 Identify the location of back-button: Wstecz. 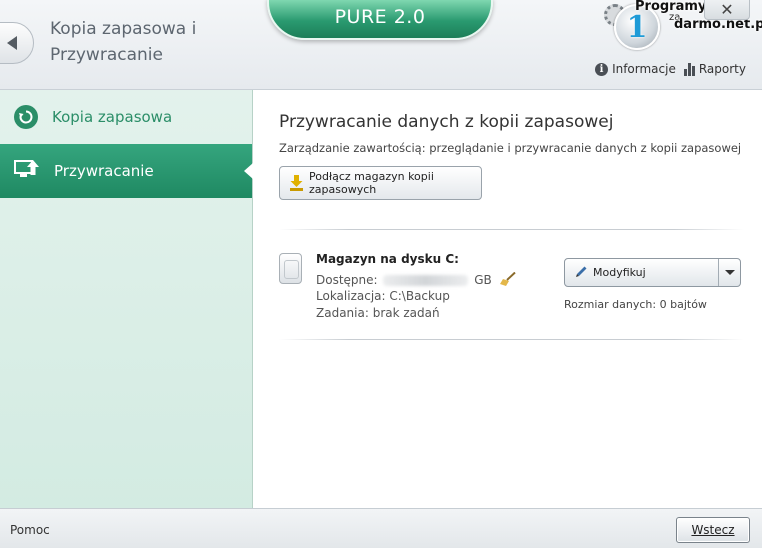
(713, 530).